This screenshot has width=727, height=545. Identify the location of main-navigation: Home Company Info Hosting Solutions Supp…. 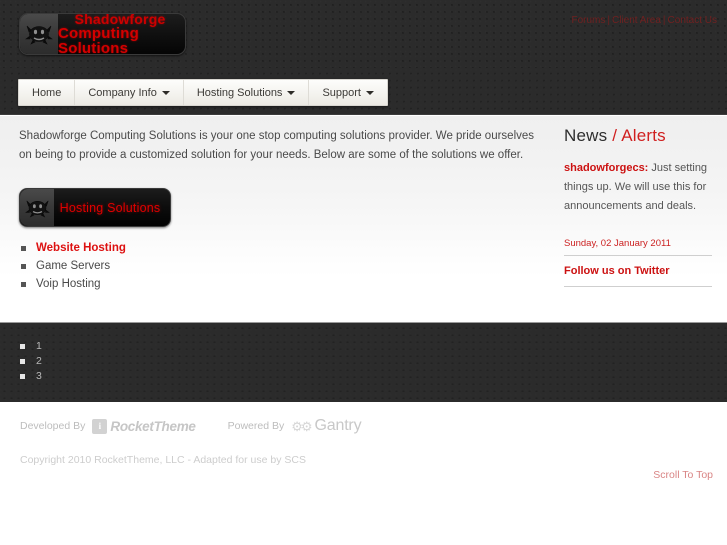
(203, 92).